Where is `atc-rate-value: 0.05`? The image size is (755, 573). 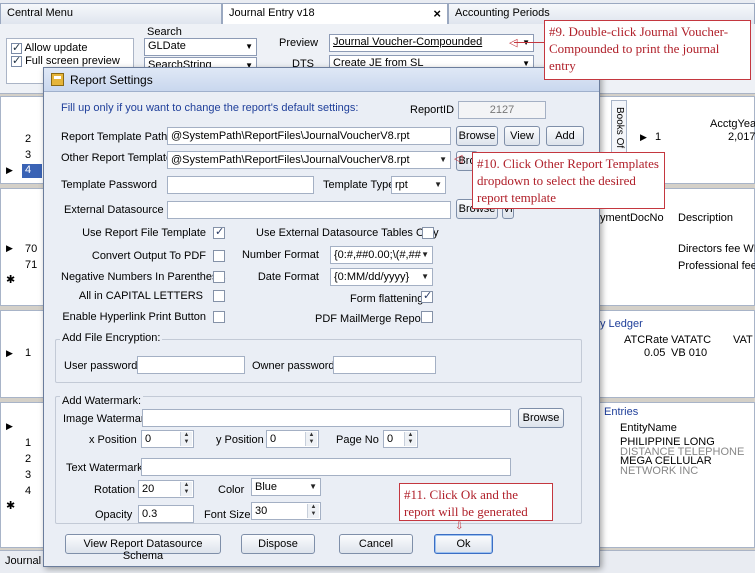
atc-rate-value: 0.05 is located at coordinates (655, 353).